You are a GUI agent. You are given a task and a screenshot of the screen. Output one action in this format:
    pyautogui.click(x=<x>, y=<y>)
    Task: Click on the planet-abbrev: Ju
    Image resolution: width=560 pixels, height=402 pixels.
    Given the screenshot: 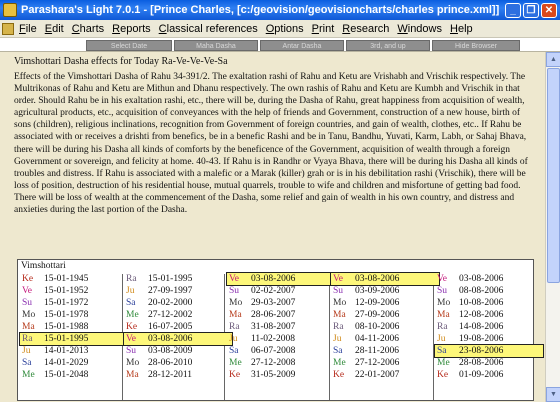 What is the action you would take?
    pyautogui.click(x=26, y=351)
    